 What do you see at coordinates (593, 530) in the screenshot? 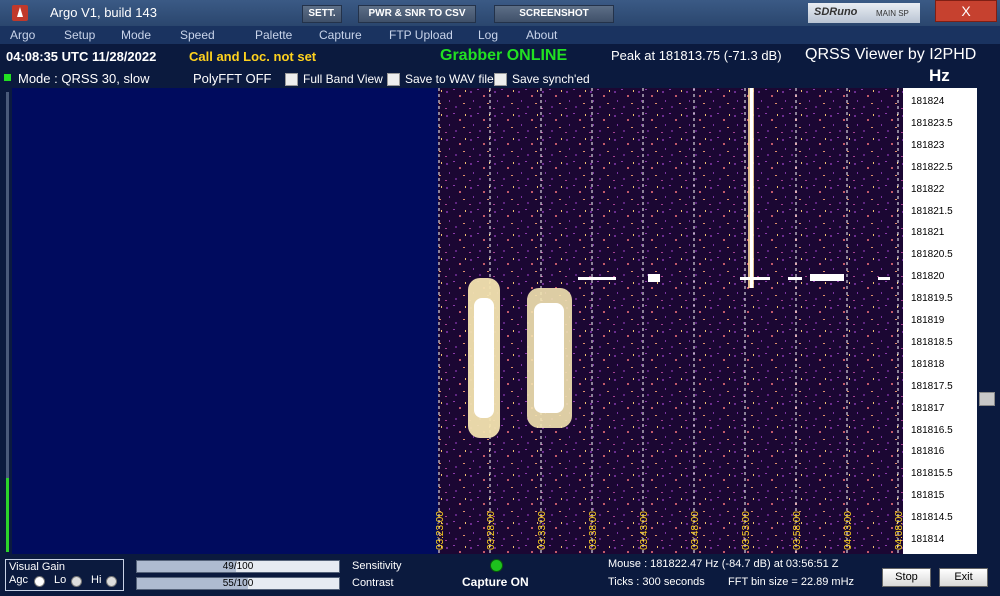
I see `time-tick-label: 03:38:00` at bounding box center [593, 530].